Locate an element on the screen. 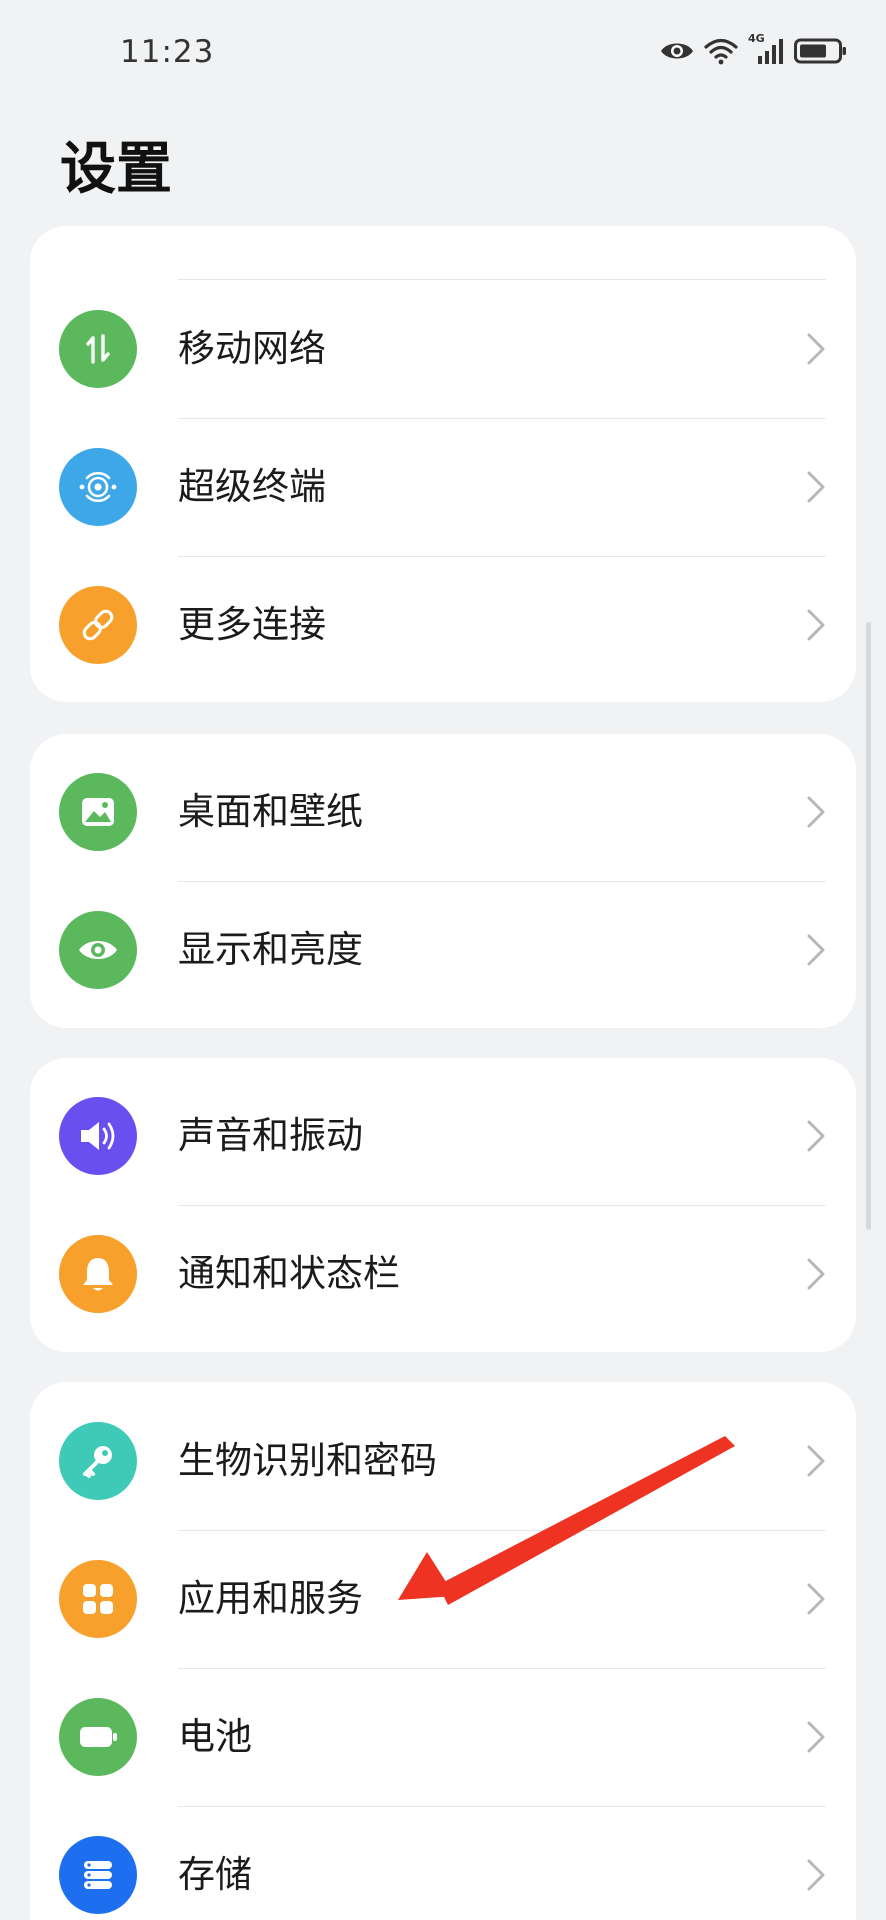 This screenshot has height=1920, width=886. bell-icon is located at coordinates (98, 1274).